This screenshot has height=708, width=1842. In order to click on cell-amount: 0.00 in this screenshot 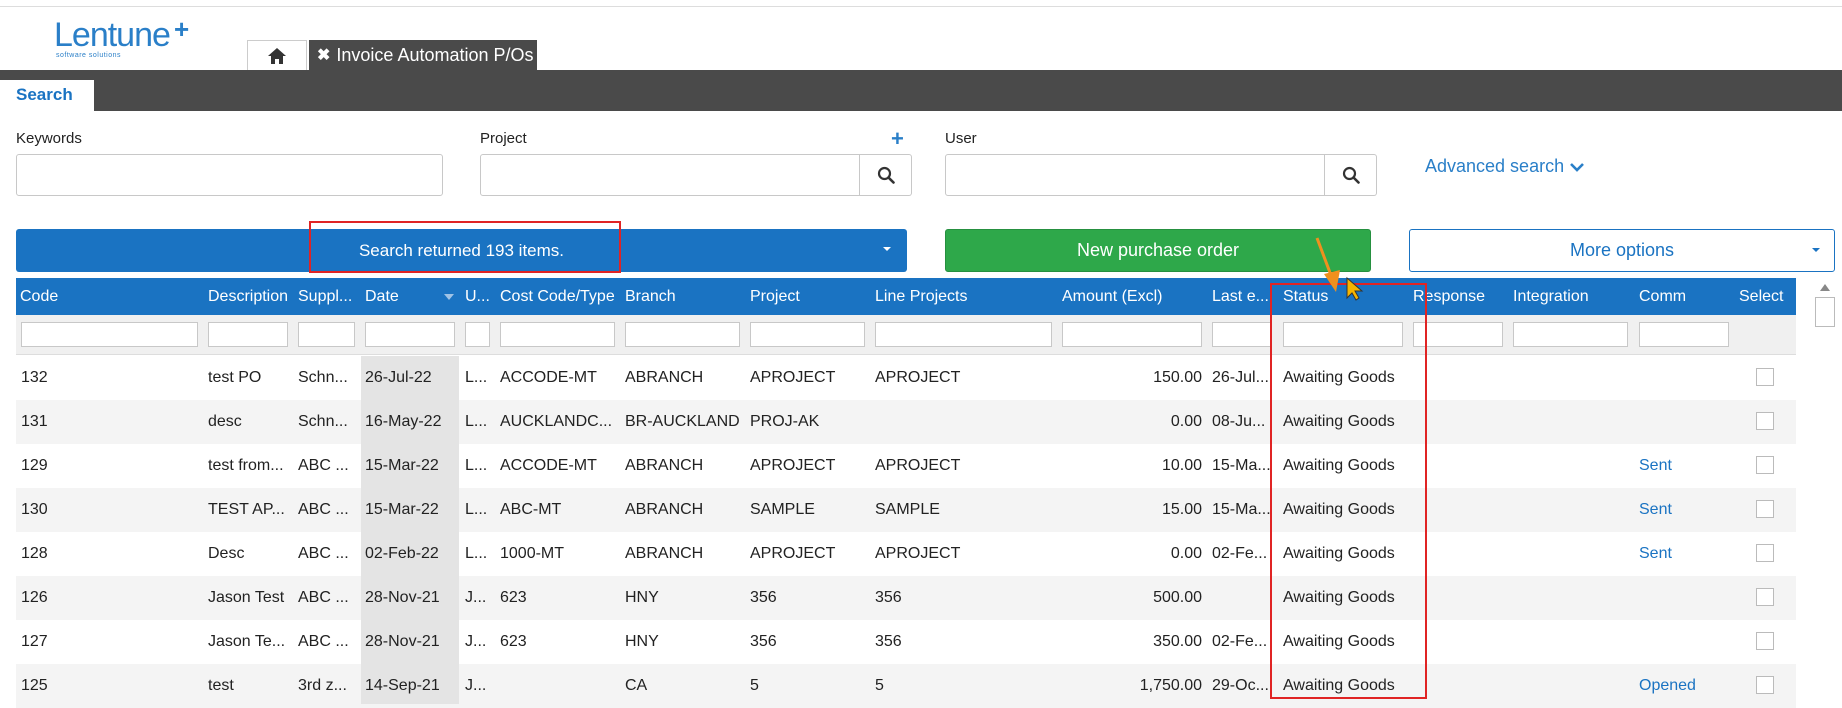, I will do `click(1186, 421)`.